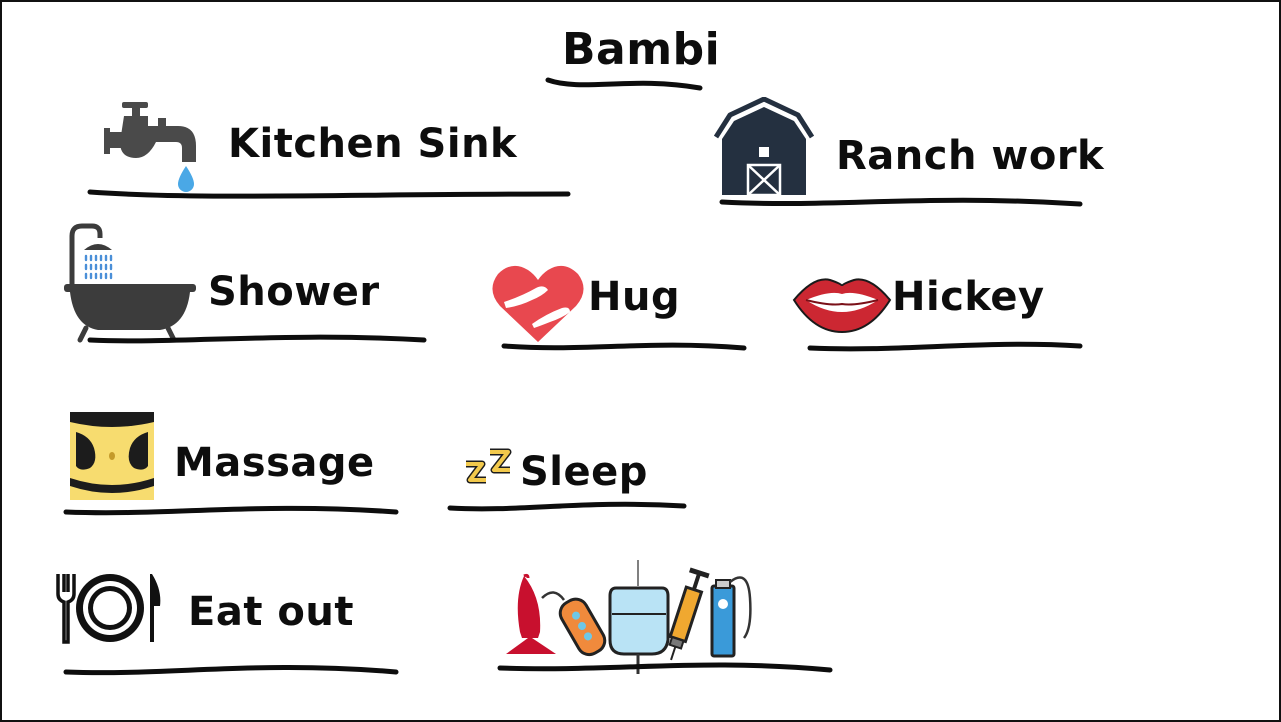  Describe the element at coordinates (624, 346) in the screenshot. I see `hug-underline` at that location.